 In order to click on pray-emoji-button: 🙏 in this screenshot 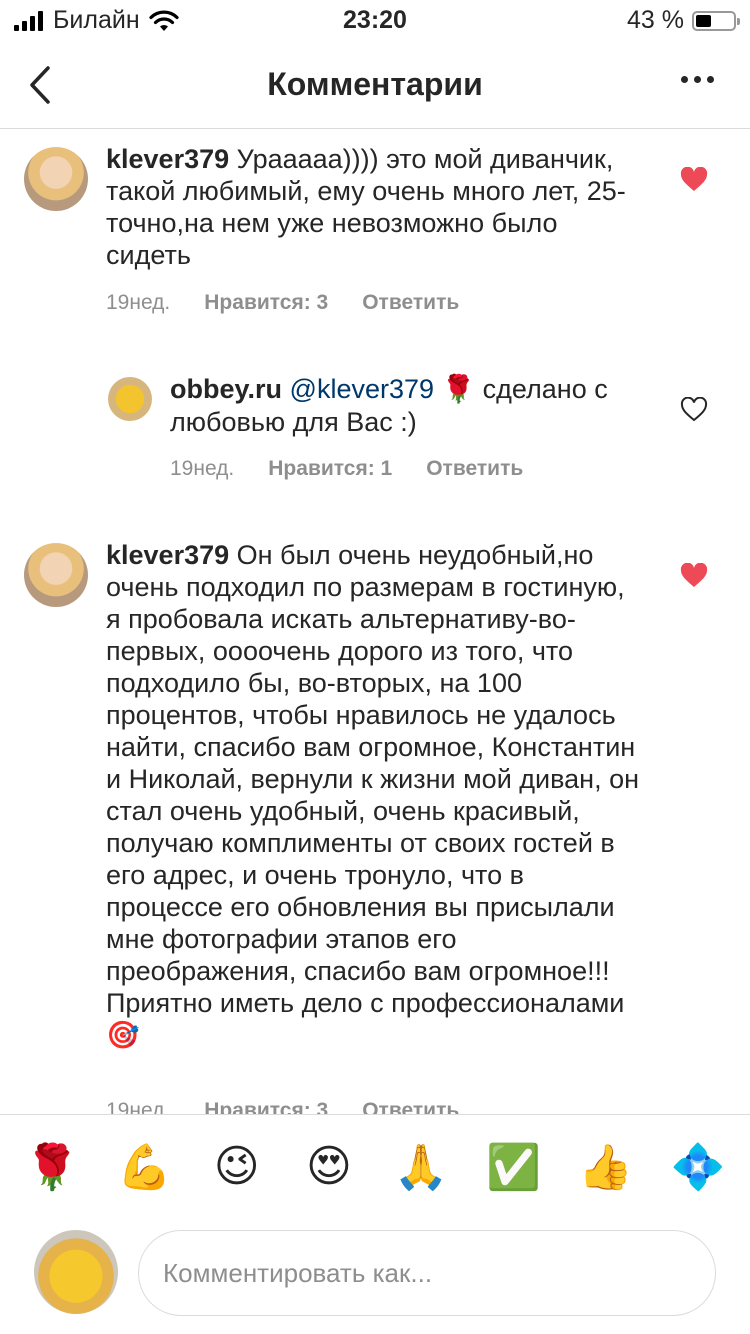, I will do `click(421, 1167)`.